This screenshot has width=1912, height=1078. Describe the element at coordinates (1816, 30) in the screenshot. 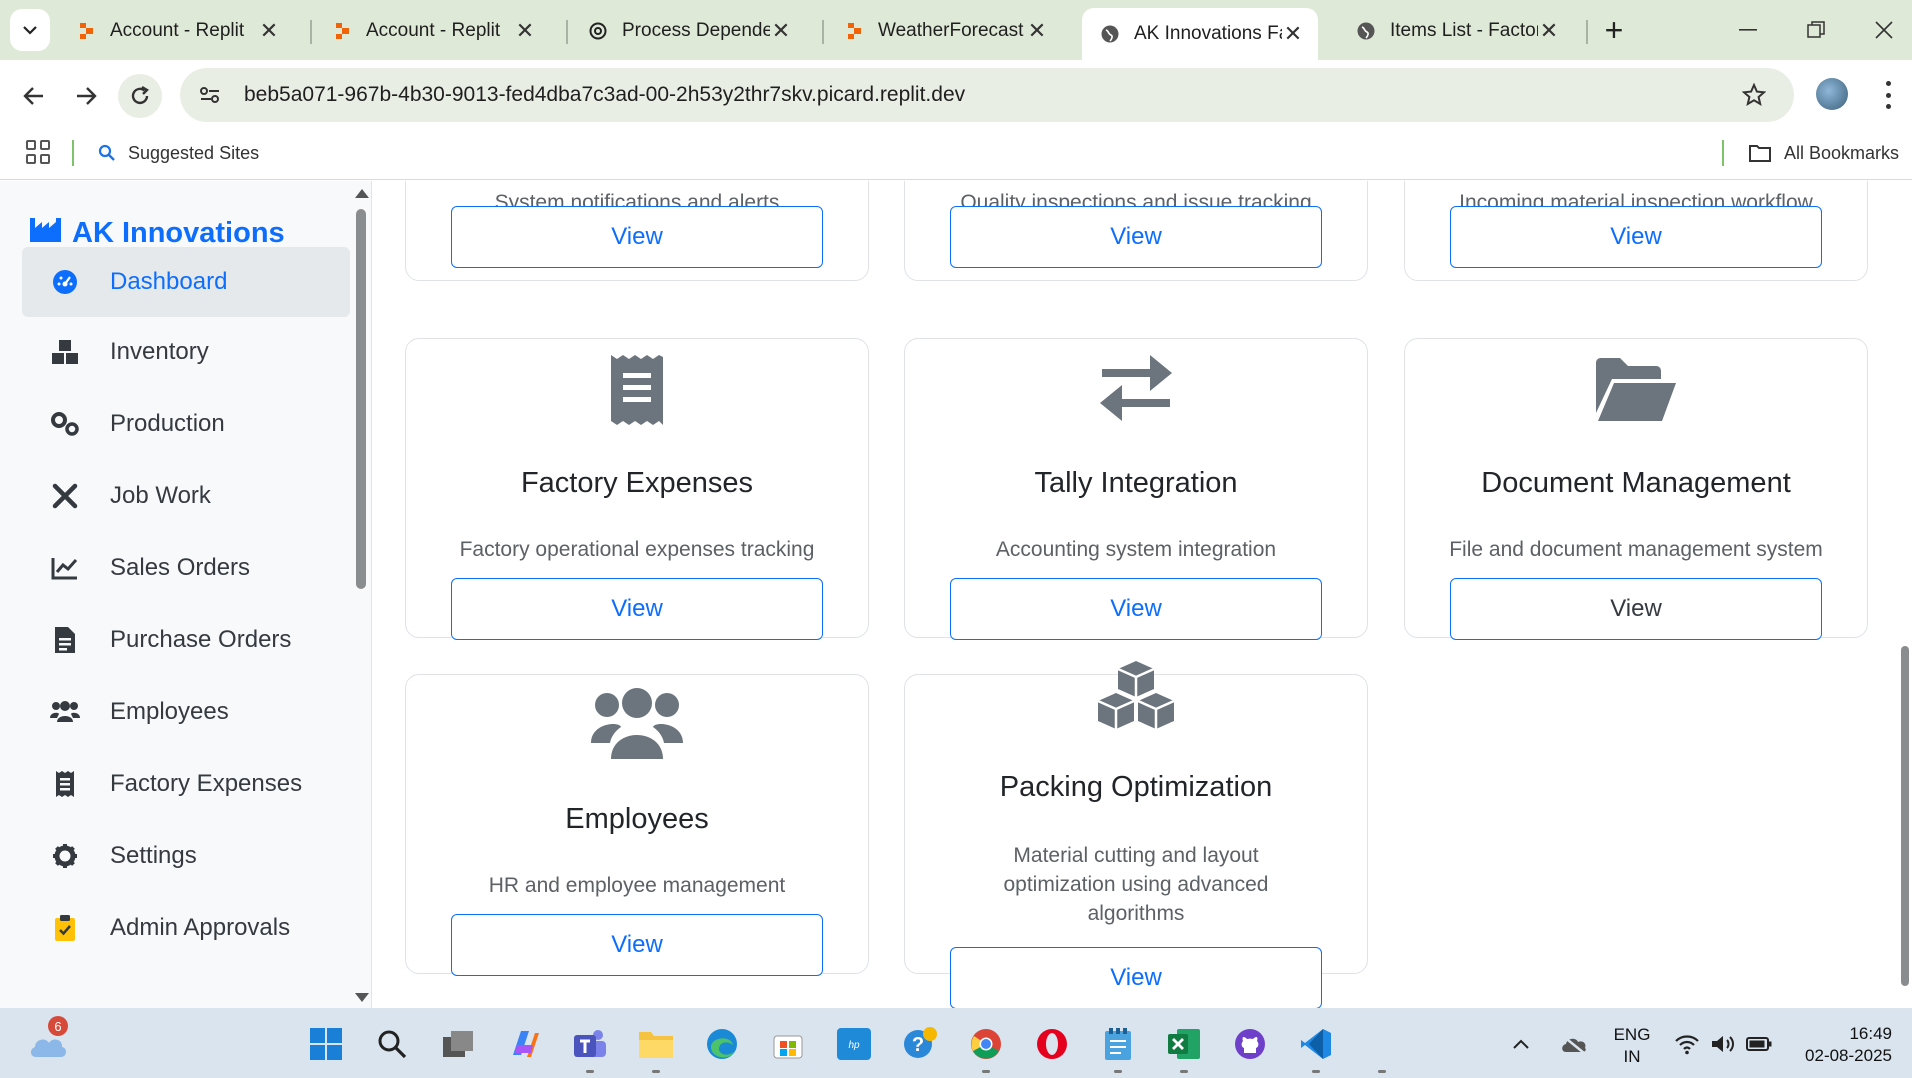

I see `restore-button` at that location.